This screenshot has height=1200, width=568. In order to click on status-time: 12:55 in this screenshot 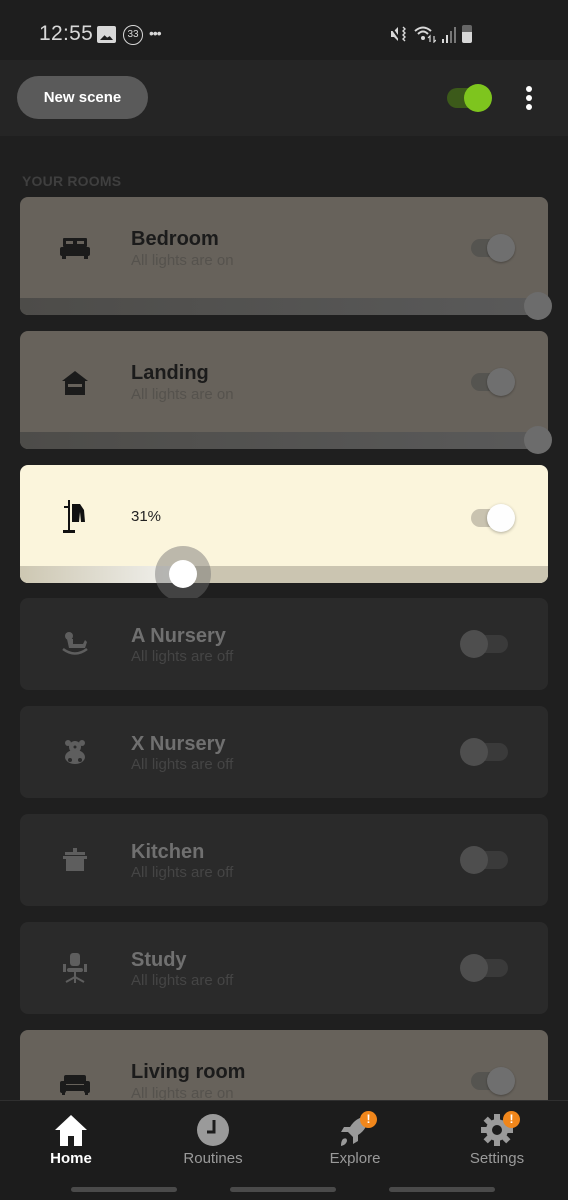, I will do `click(66, 33)`.